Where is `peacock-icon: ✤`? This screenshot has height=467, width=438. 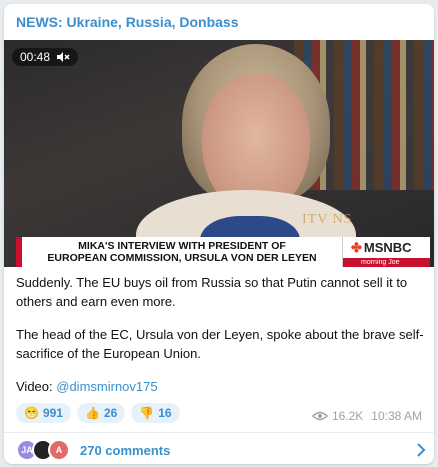 peacock-icon: ✤ is located at coordinates (356, 247).